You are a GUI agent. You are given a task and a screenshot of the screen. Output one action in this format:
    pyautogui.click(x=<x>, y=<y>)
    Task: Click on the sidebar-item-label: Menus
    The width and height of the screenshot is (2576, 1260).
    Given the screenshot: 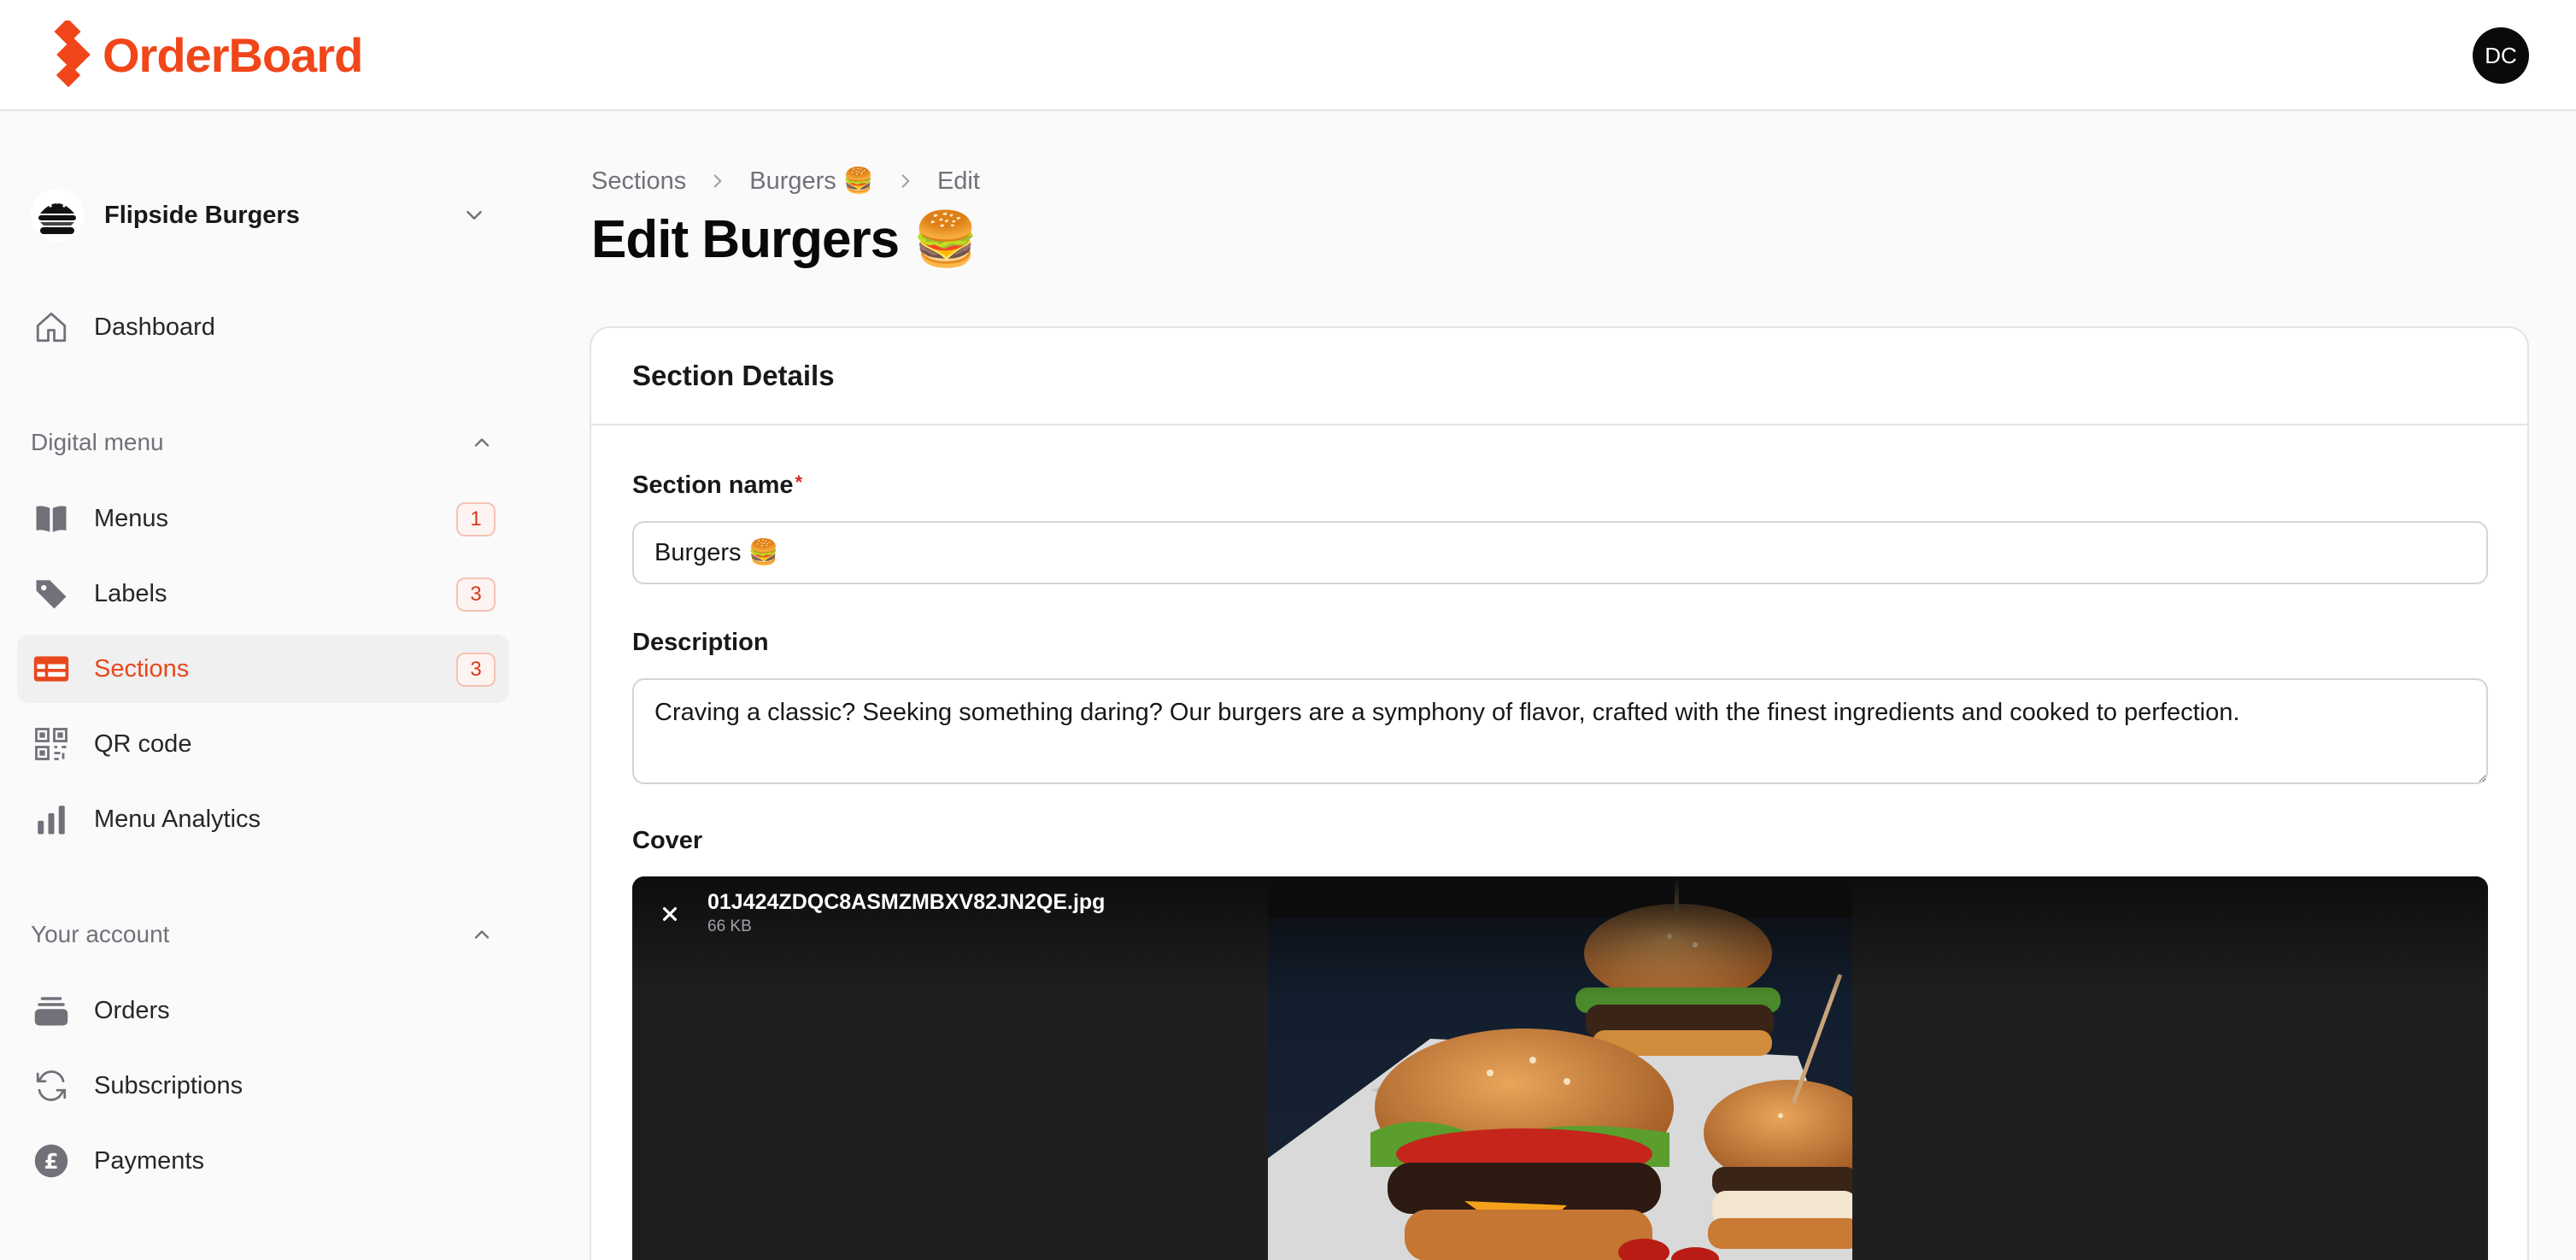 What is the action you would take?
    pyautogui.click(x=131, y=518)
    